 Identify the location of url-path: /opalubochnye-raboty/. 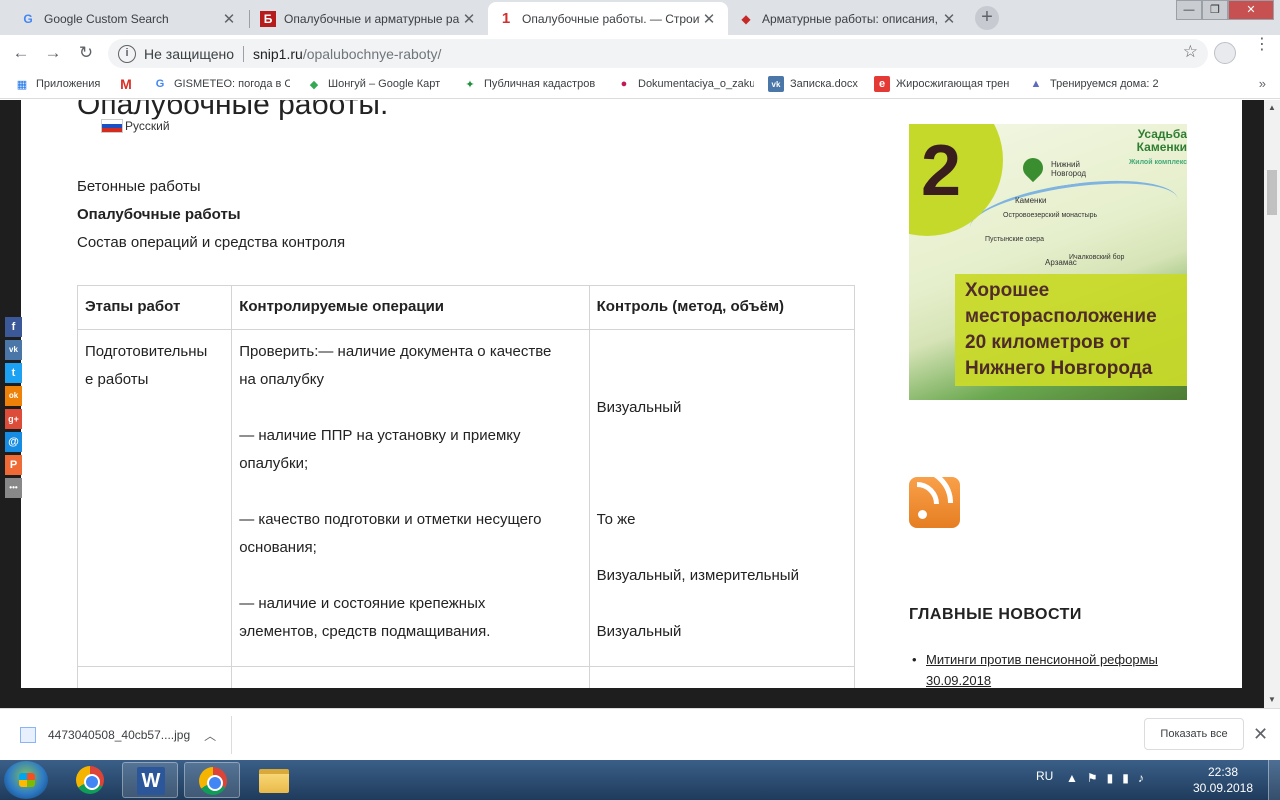
(372, 53).